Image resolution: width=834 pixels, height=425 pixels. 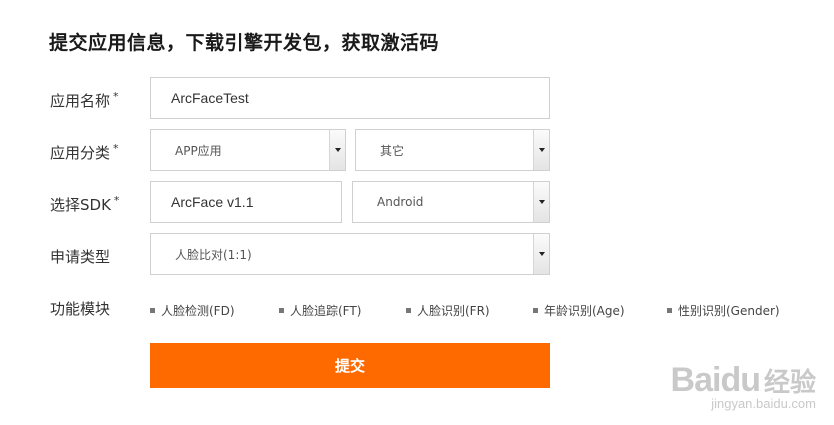 I want to click on baidu-jingyan-watermark: Baidu 经验 jingyan.baidu.com, so click(x=743, y=386).